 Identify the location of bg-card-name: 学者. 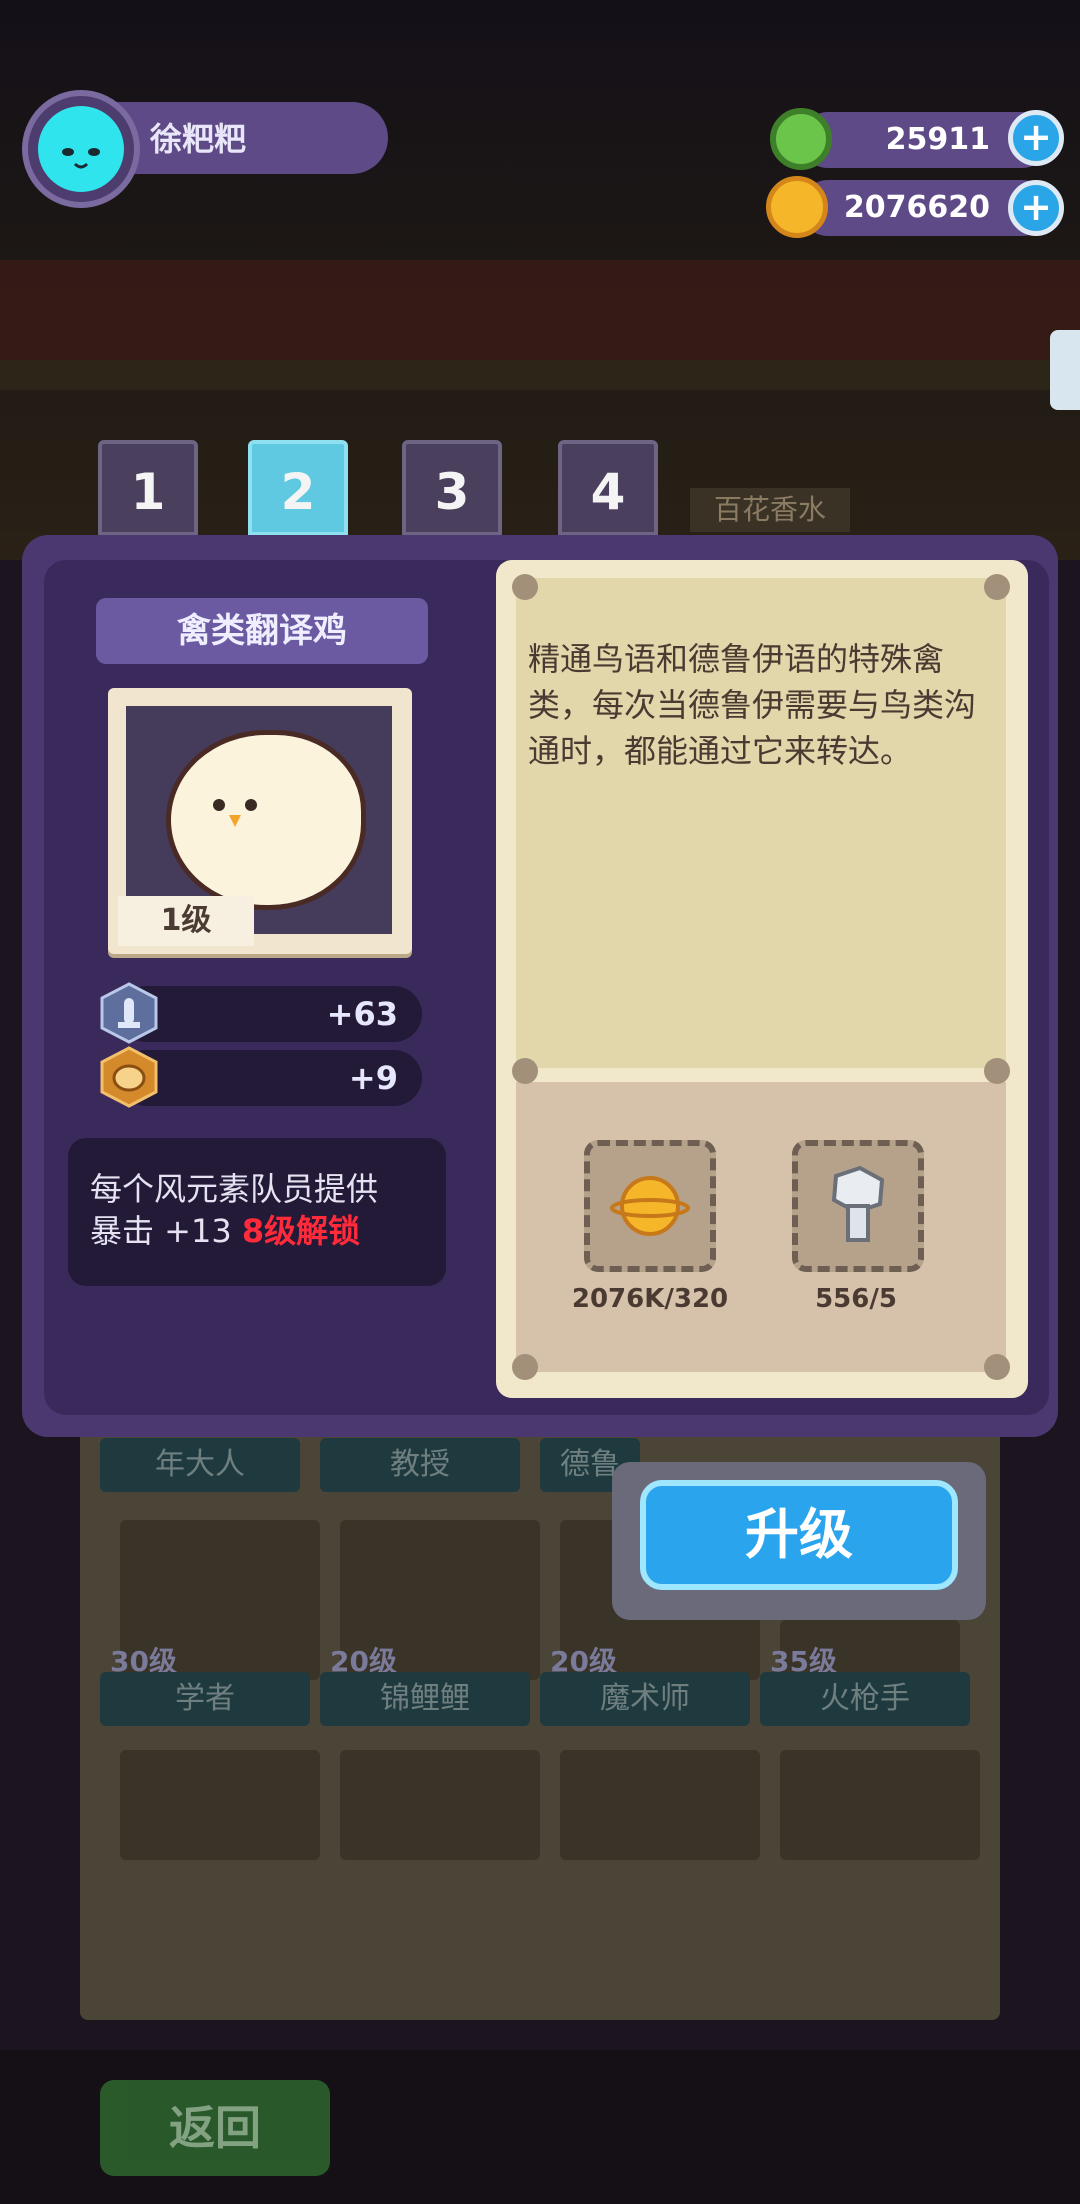
(205, 1699).